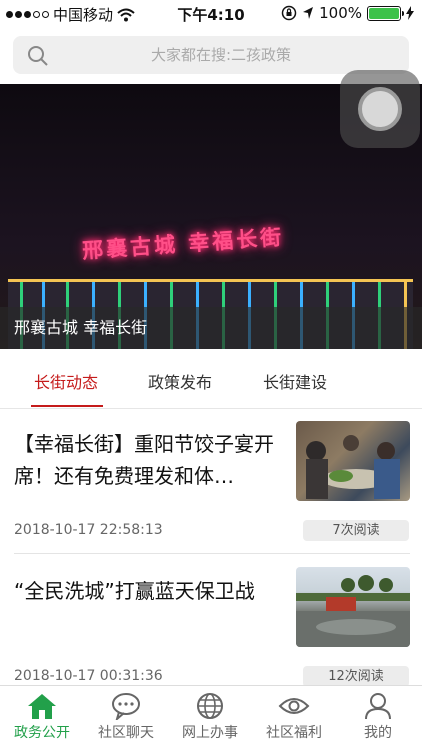 Image resolution: width=422 pixels, height=750 pixels. What do you see at coordinates (353, 467) in the screenshot?
I see `dumpling-banquet-image` at bounding box center [353, 467].